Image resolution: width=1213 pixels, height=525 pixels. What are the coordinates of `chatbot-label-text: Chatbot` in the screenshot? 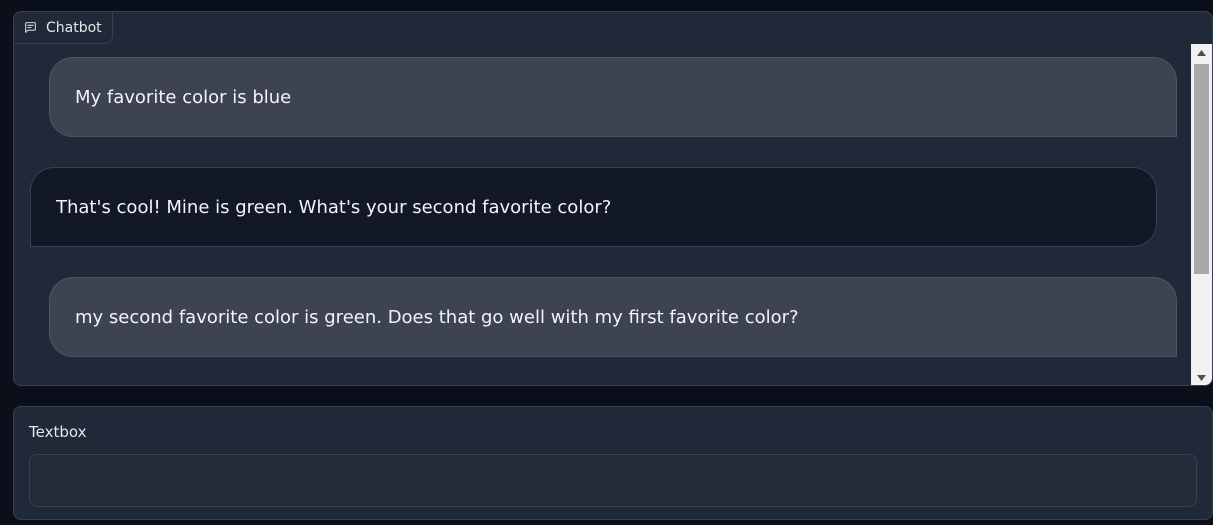 It's located at (74, 27).